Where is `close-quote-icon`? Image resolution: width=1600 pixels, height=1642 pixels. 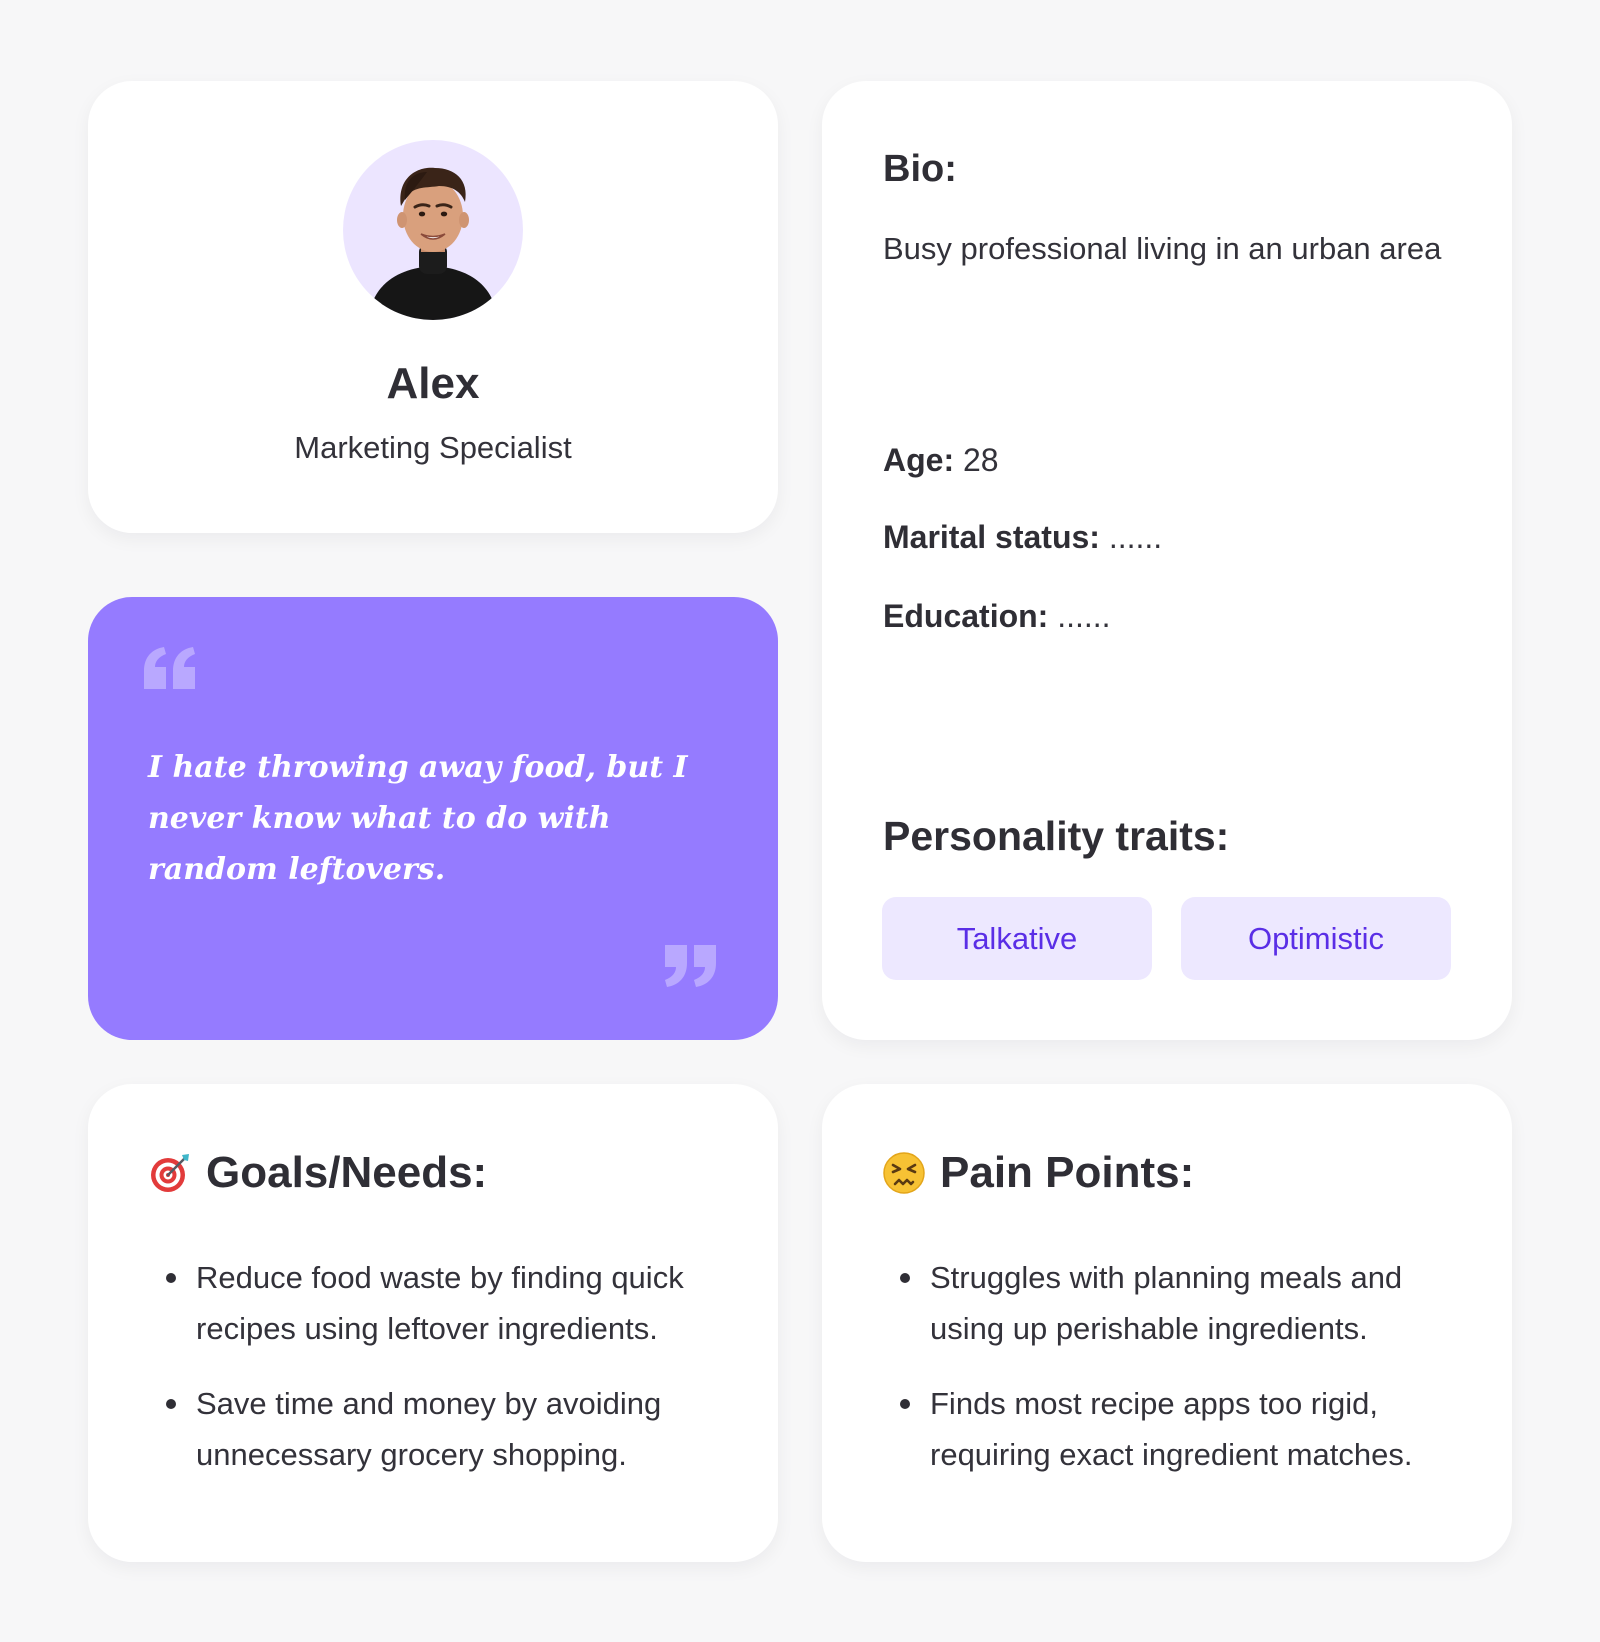
close-quote-icon is located at coordinates (690, 966).